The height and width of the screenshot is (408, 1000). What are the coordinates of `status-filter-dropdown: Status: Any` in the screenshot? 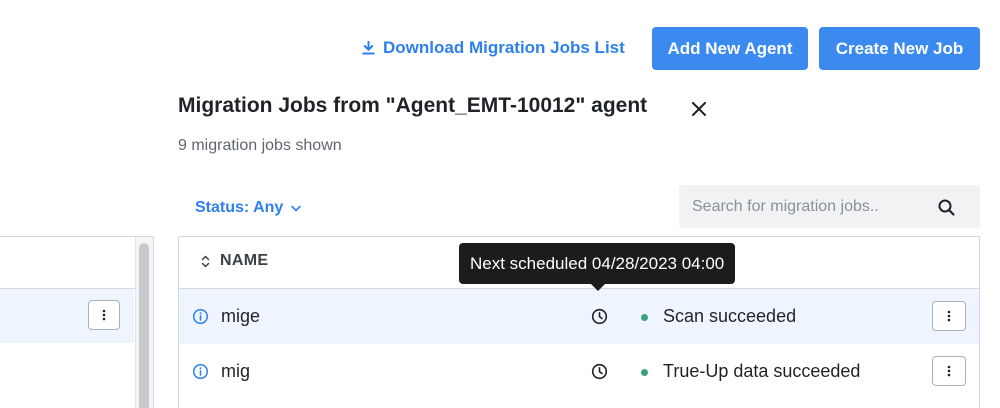 It's located at (248, 208).